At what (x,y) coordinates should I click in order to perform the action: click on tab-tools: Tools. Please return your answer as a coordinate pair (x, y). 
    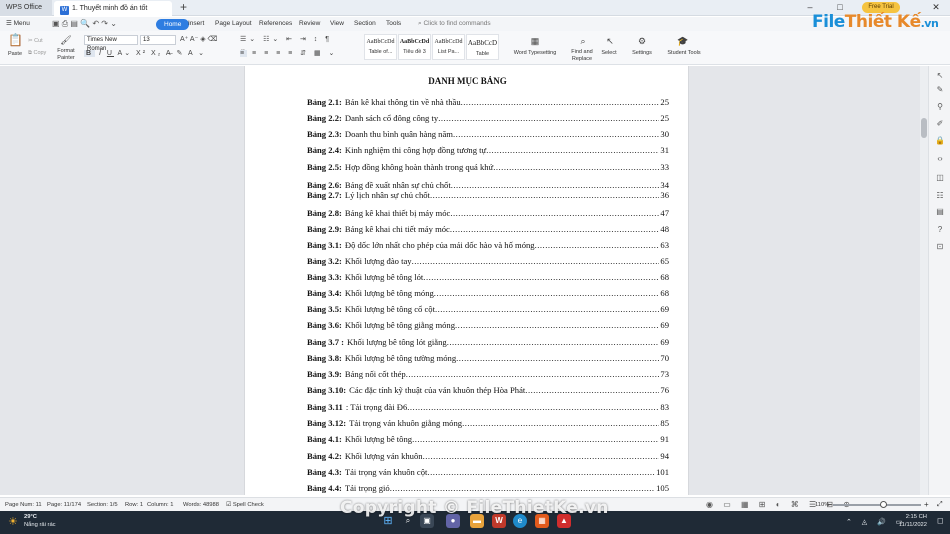
    Looking at the image, I should click on (393, 24).